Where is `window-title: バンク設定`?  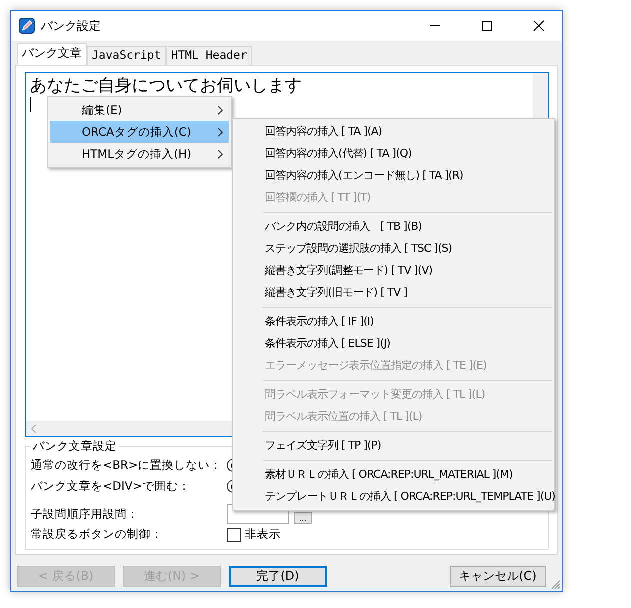
window-title: バンク設定 is located at coordinates (71, 26).